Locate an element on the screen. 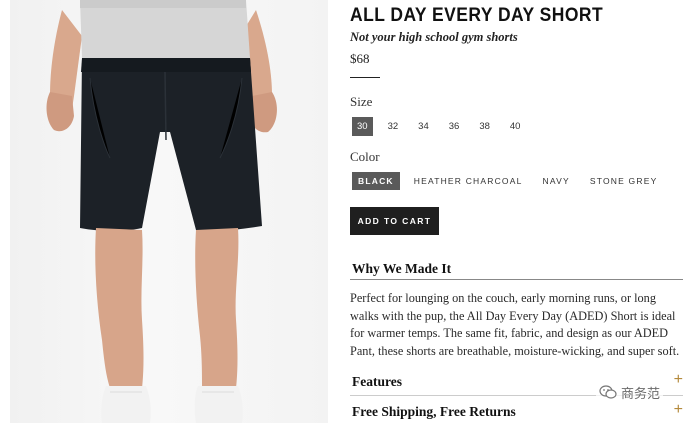  size-option-32: 32 is located at coordinates (393, 126).